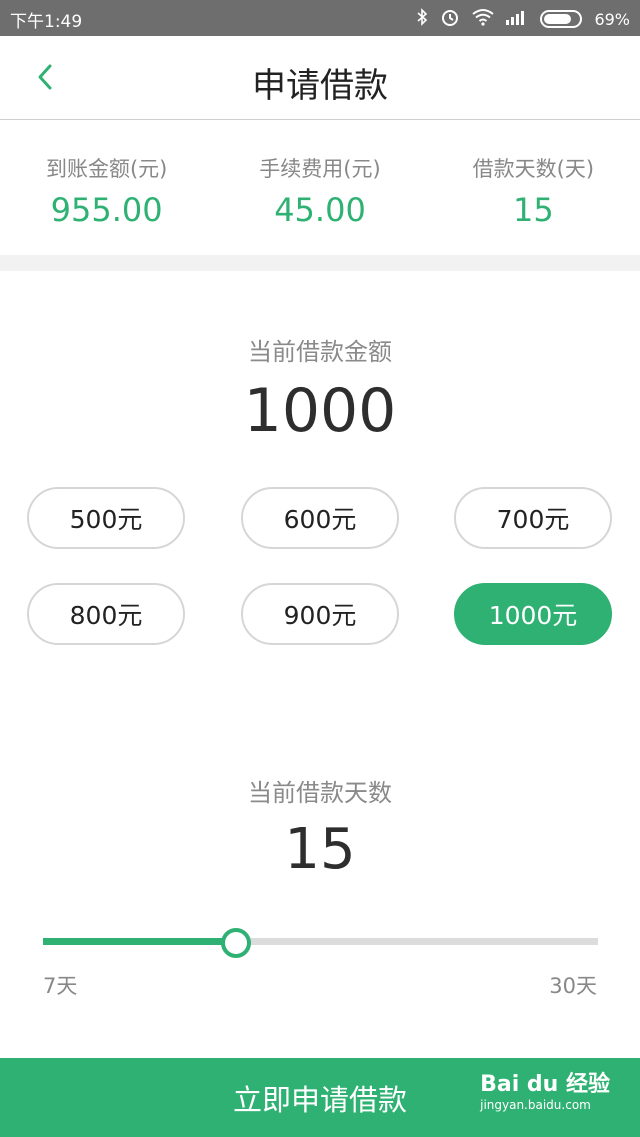 This screenshot has height=1137, width=640. I want to click on amount-option-800: 800元, so click(106, 614).